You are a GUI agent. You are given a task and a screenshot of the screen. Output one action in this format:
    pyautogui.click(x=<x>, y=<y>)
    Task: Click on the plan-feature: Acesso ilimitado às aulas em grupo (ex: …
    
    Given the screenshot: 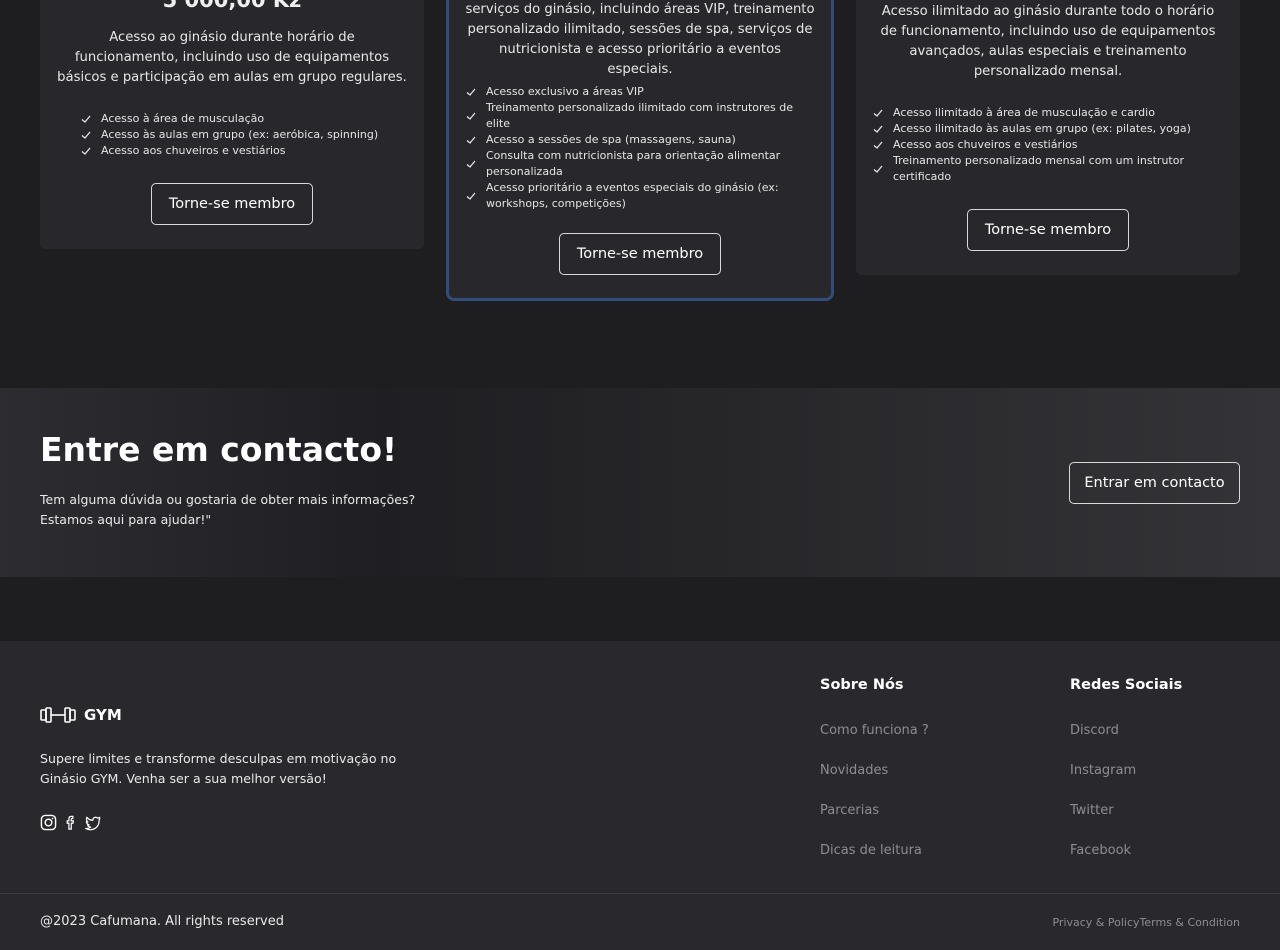 What is the action you would take?
    pyautogui.click(x=1047, y=129)
    